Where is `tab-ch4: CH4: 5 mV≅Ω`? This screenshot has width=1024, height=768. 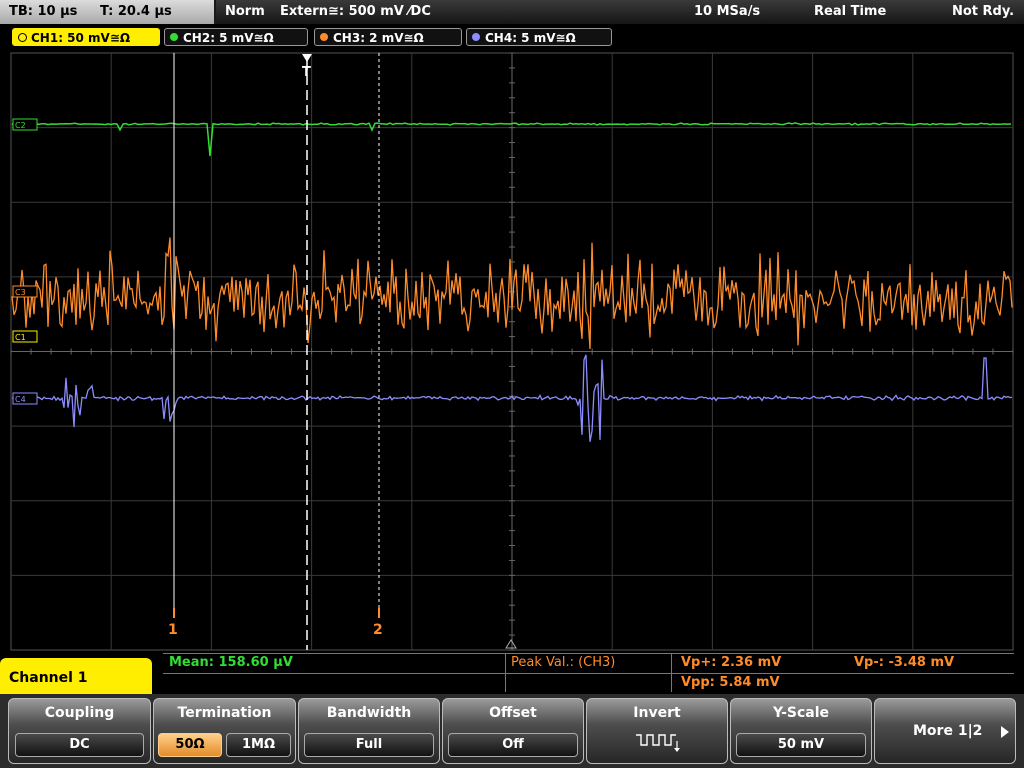
tab-ch4: CH4: 5 mV≅Ω is located at coordinates (539, 37).